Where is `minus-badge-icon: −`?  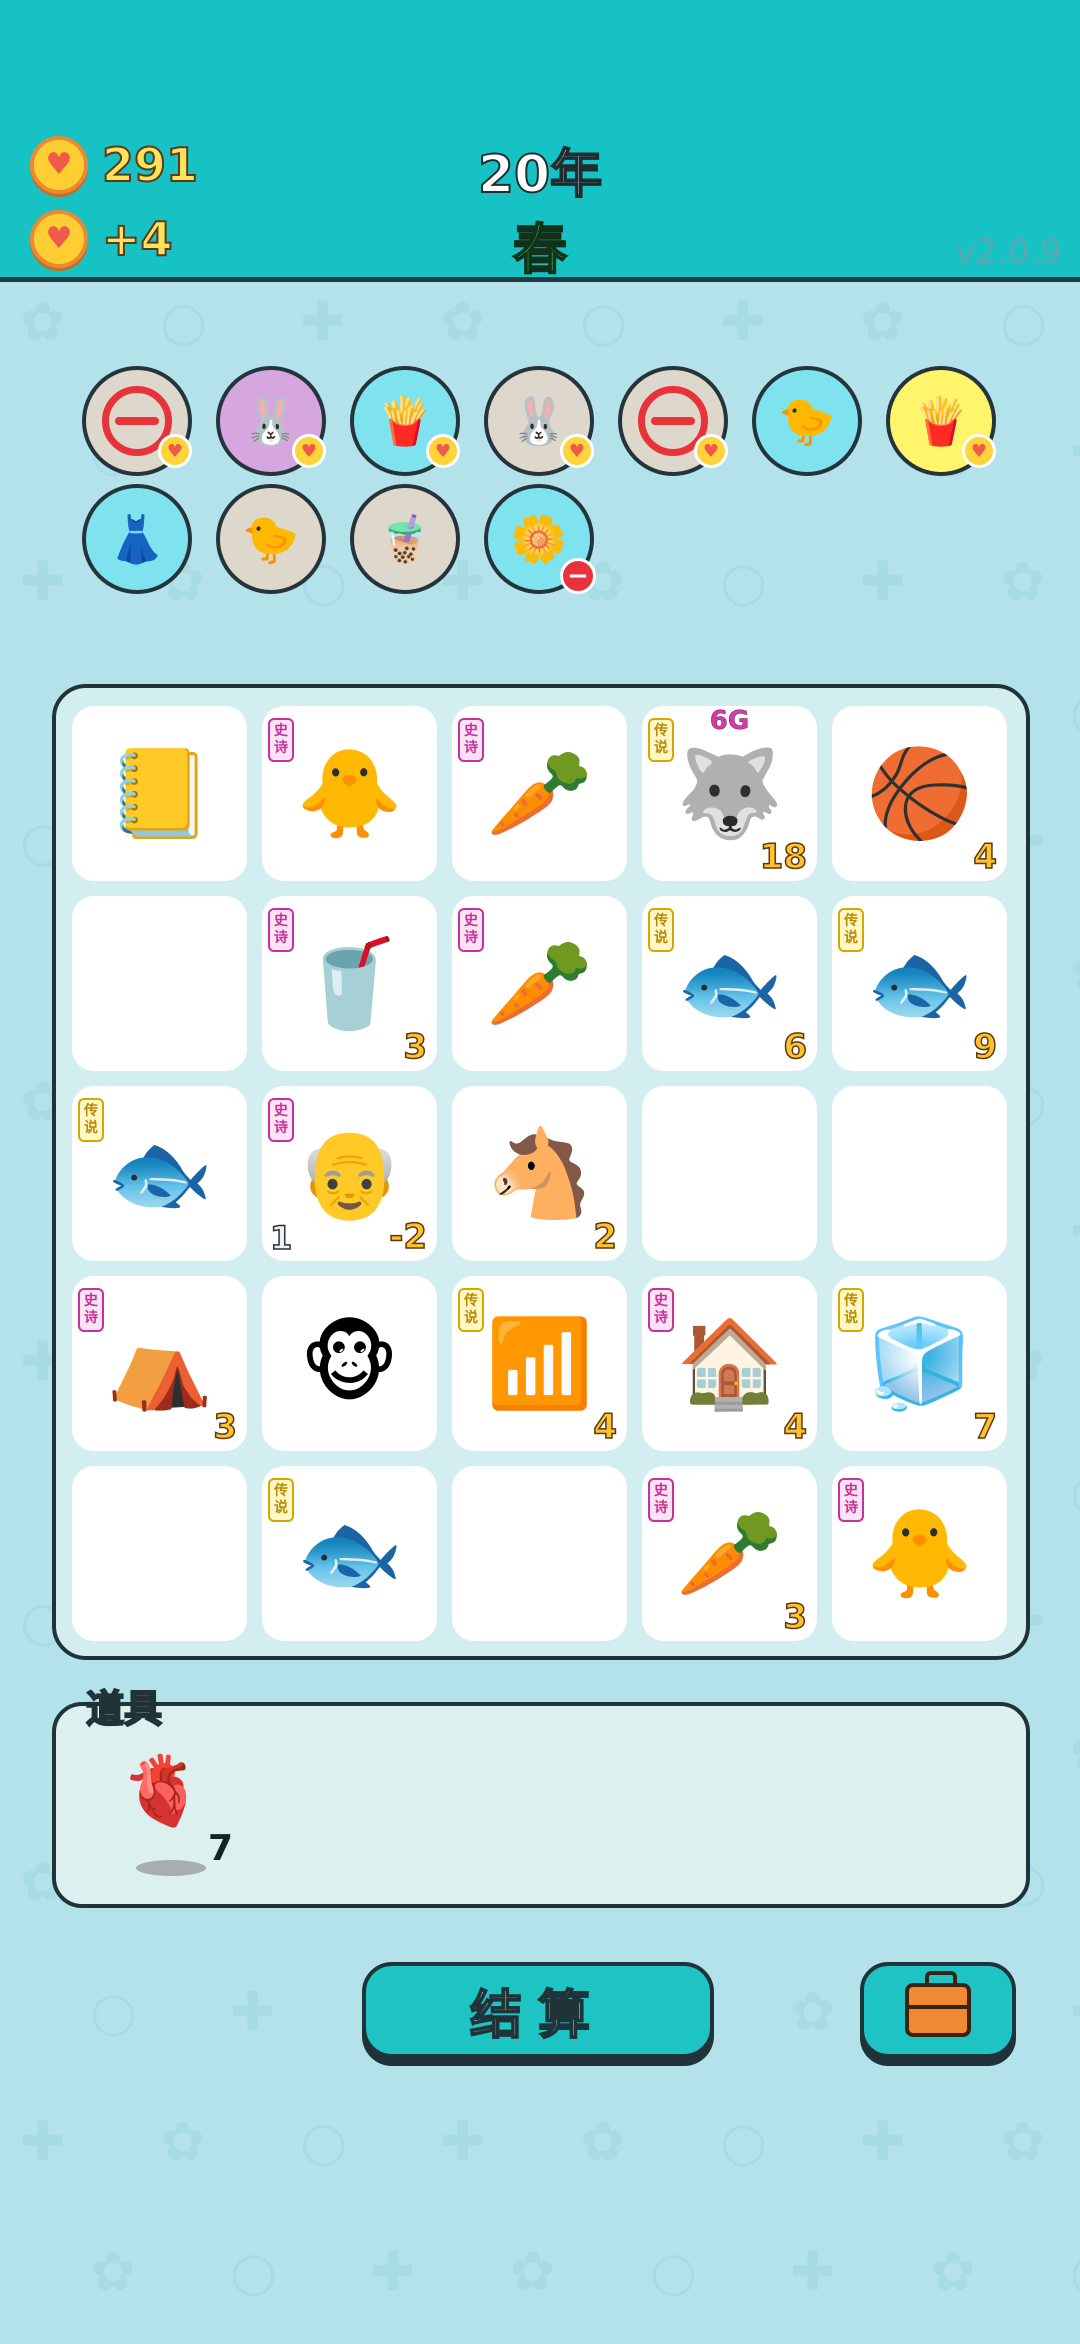 minus-badge-icon: − is located at coordinates (578, 576).